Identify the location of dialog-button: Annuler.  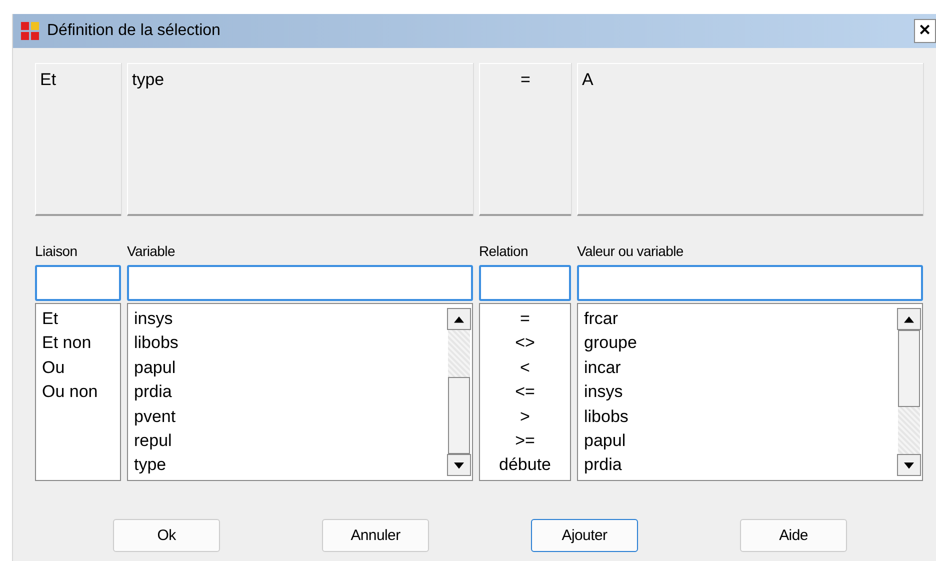
(375, 535).